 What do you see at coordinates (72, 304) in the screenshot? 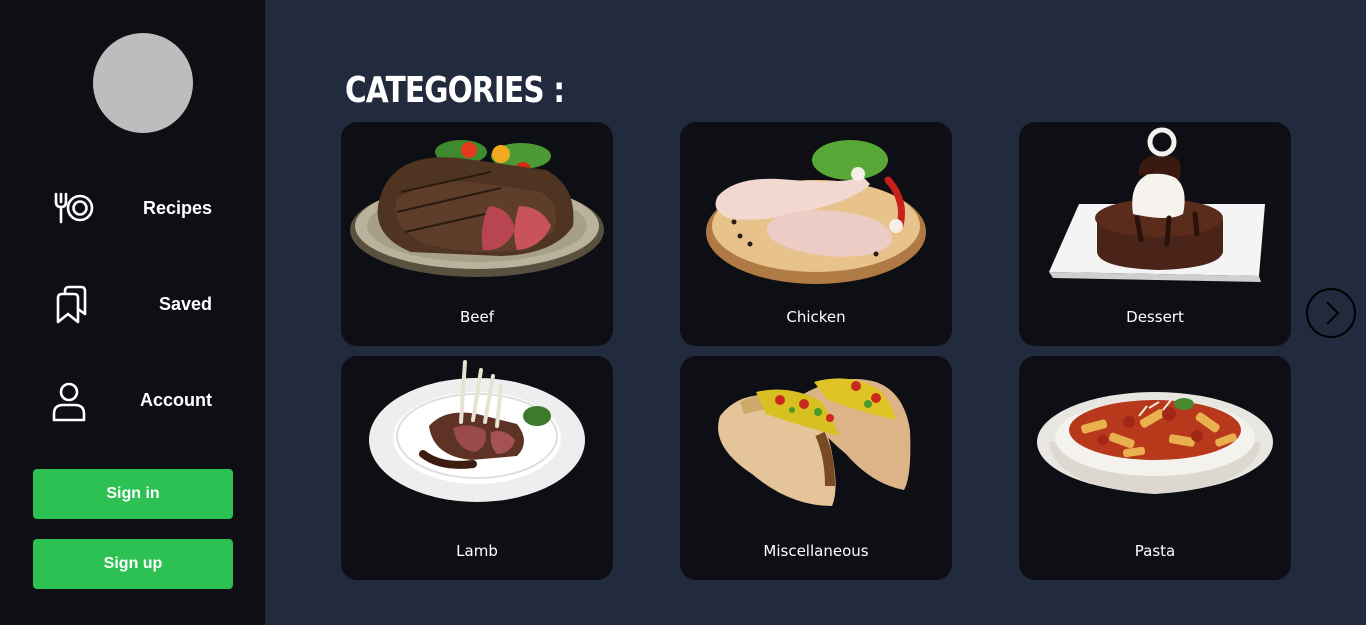
I see `bookmarks-icon` at bounding box center [72, 304].